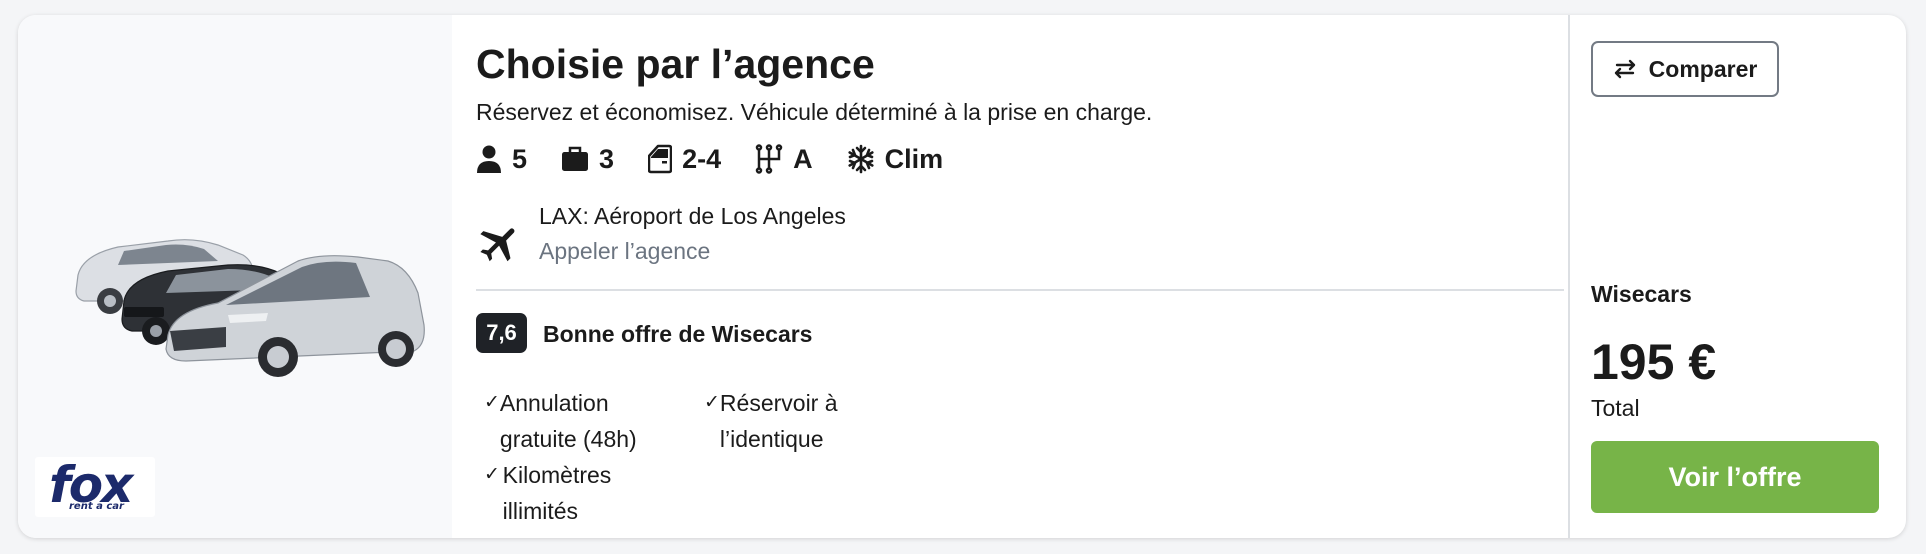 The image size is (1926, 554). I want to click on car-door-icon, so click(660, 159).